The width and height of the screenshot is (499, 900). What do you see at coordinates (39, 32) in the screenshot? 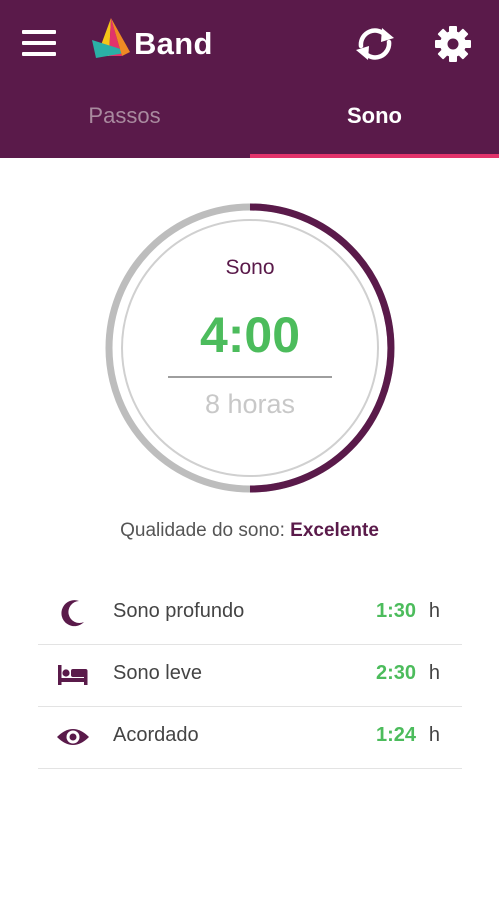
I see `menu-icon` at bounding box center [39, 32].